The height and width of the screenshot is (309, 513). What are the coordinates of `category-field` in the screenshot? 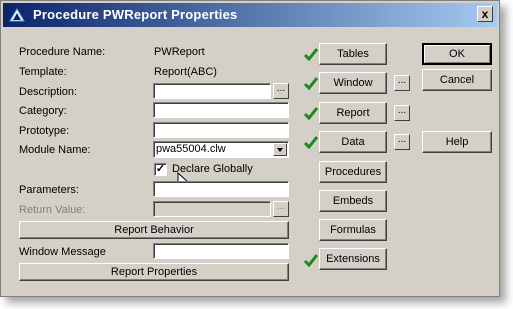 It's located at (221, 110).